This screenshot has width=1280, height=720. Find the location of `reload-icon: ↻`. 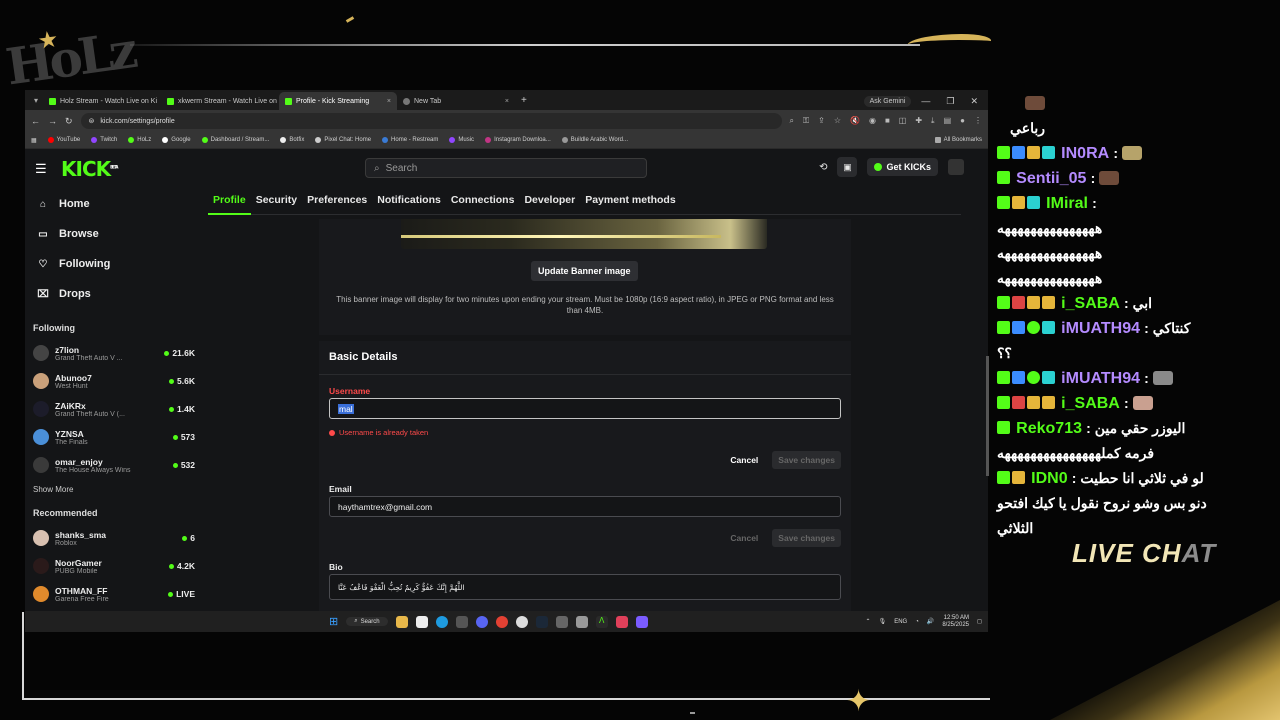

reload-icon: ↻ is located at coordinates (69, 121).